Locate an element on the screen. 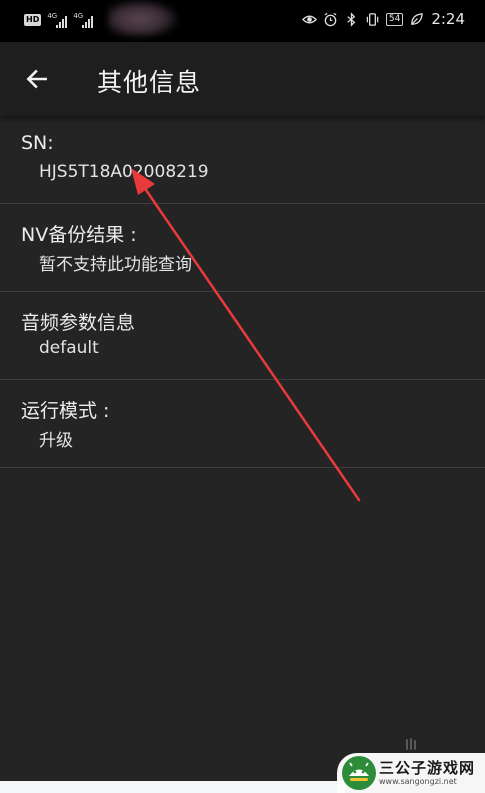  item-value: default is located at coordinates (69, 348).